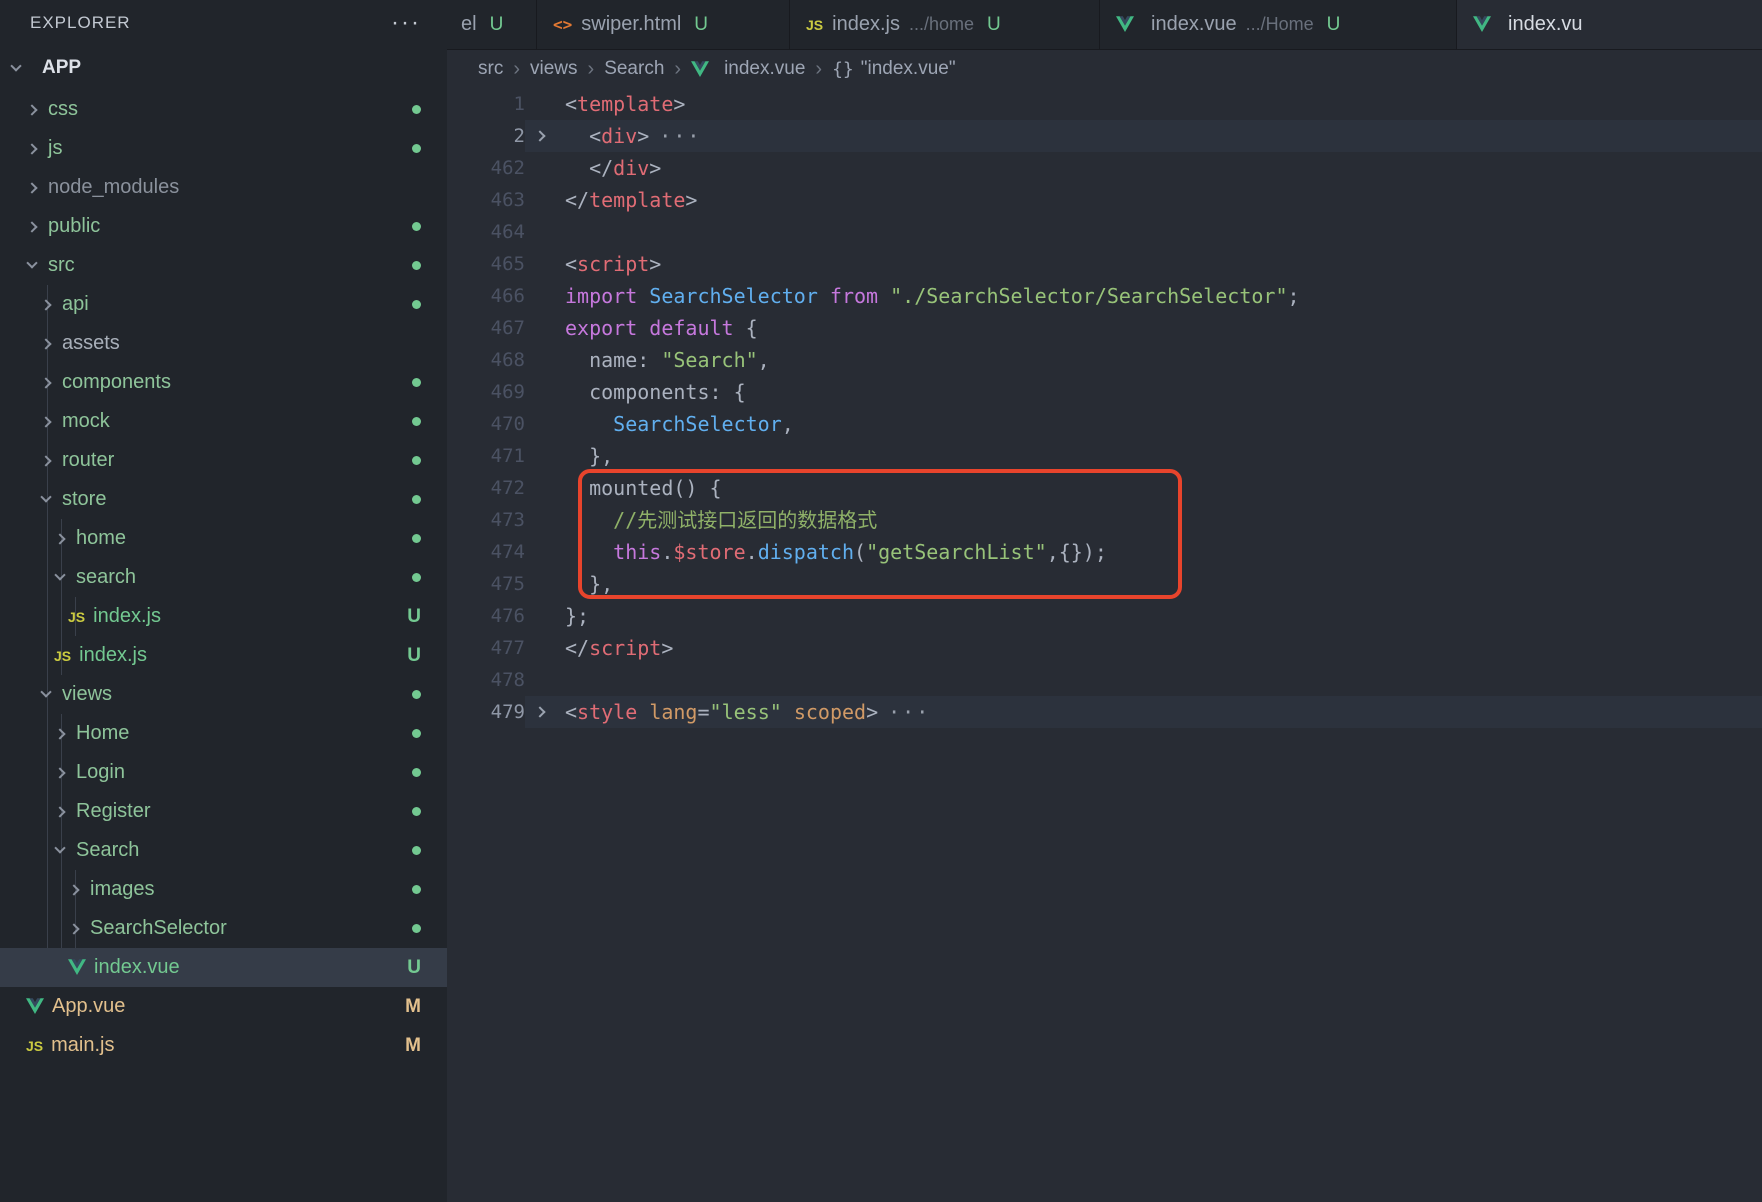 The width and height of the screenshot is (1762, 1202). I want to click on line-content: <script>, so click(1143, 264).